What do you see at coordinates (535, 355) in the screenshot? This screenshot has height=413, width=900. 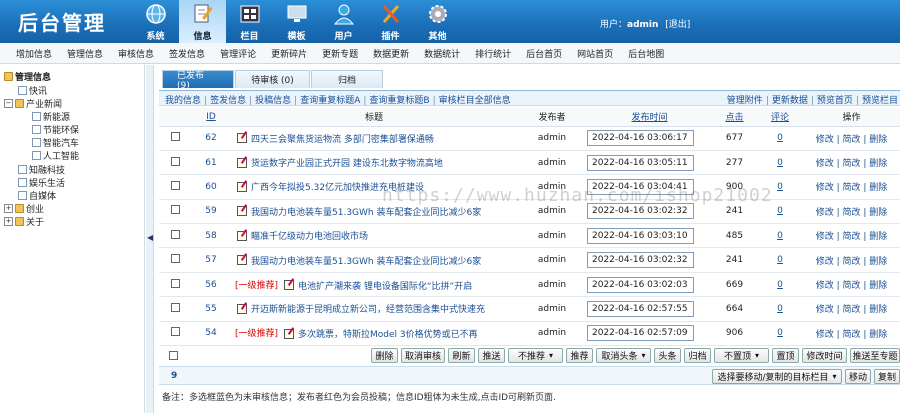 I see `unrecommend-select: 不推荐` at bounding box center [535, 355].